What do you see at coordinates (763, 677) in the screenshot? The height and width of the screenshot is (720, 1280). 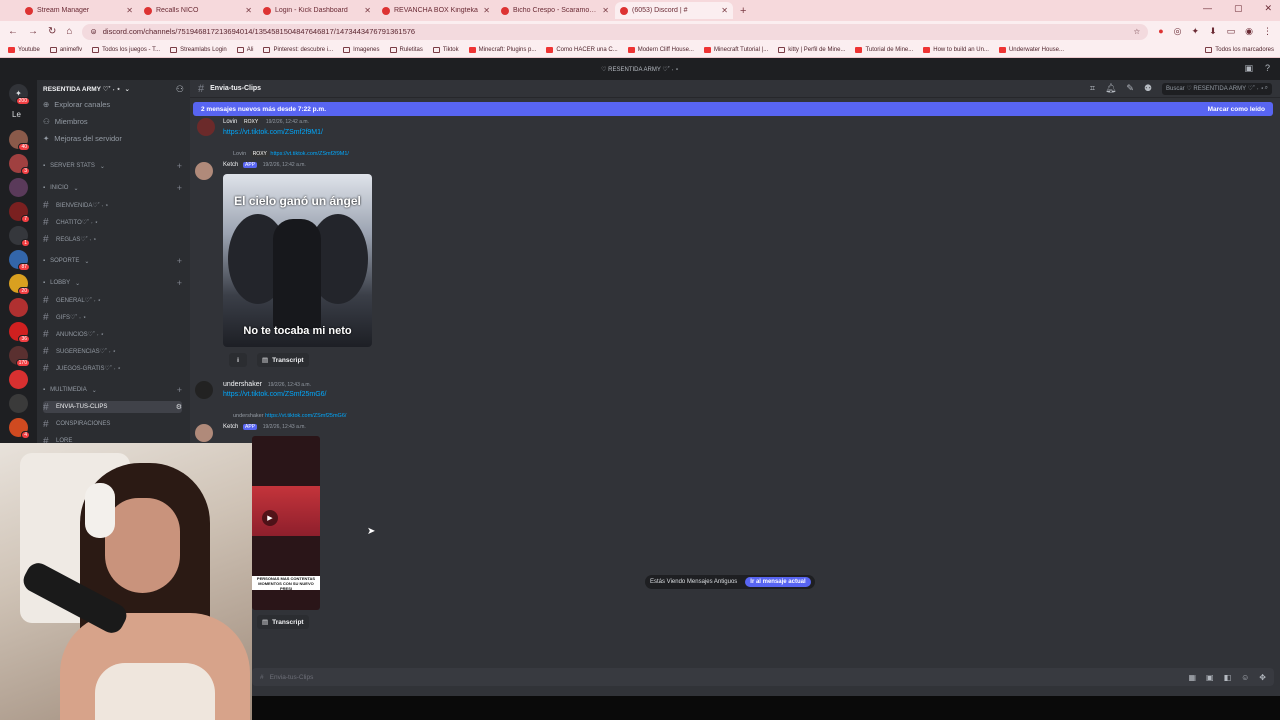 I see `message-composer: # Envia-tus-Clips ▦ ▣ ◧ ☺ ✥` at bounding box center [763, 677].